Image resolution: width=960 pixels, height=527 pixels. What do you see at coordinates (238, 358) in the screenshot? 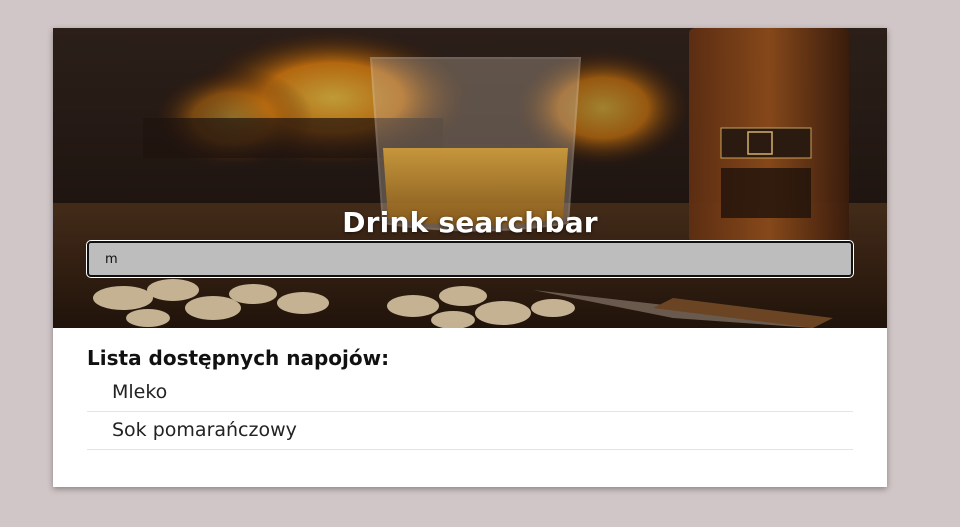
I see `drinks-list-heading: Lista dostępnych napojów:` at bounding box center [238, 358].